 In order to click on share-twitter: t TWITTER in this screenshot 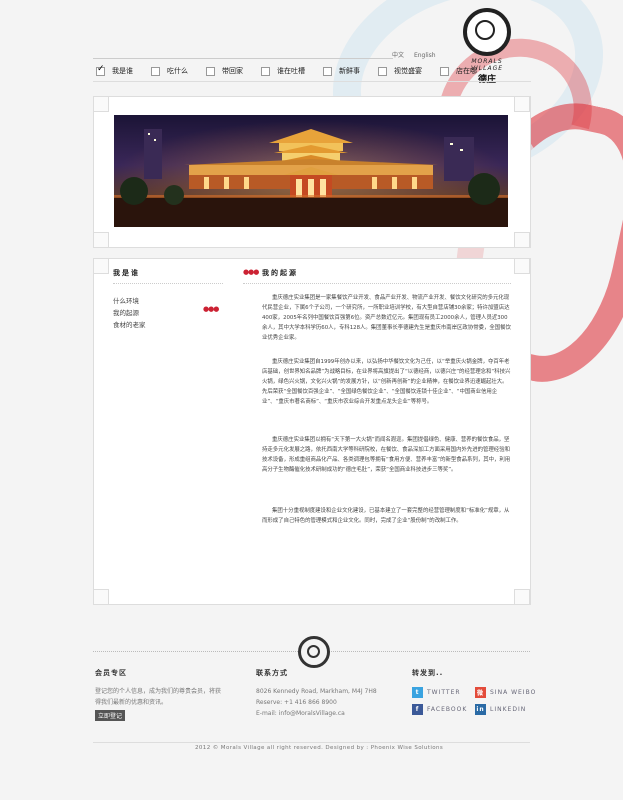, I will do `click(436, 692)`.